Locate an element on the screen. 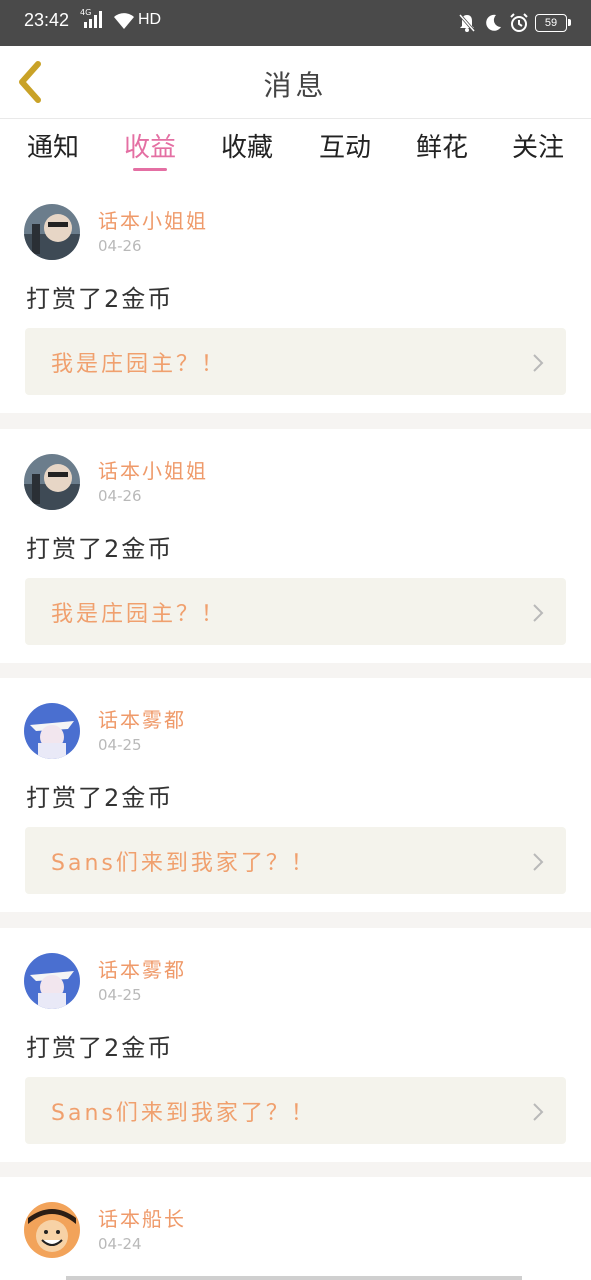 Image resolution: width=591 pixels, height=1280 pixels. list-item: 话本船长 04-24 is located at coordinates (295, 1228).